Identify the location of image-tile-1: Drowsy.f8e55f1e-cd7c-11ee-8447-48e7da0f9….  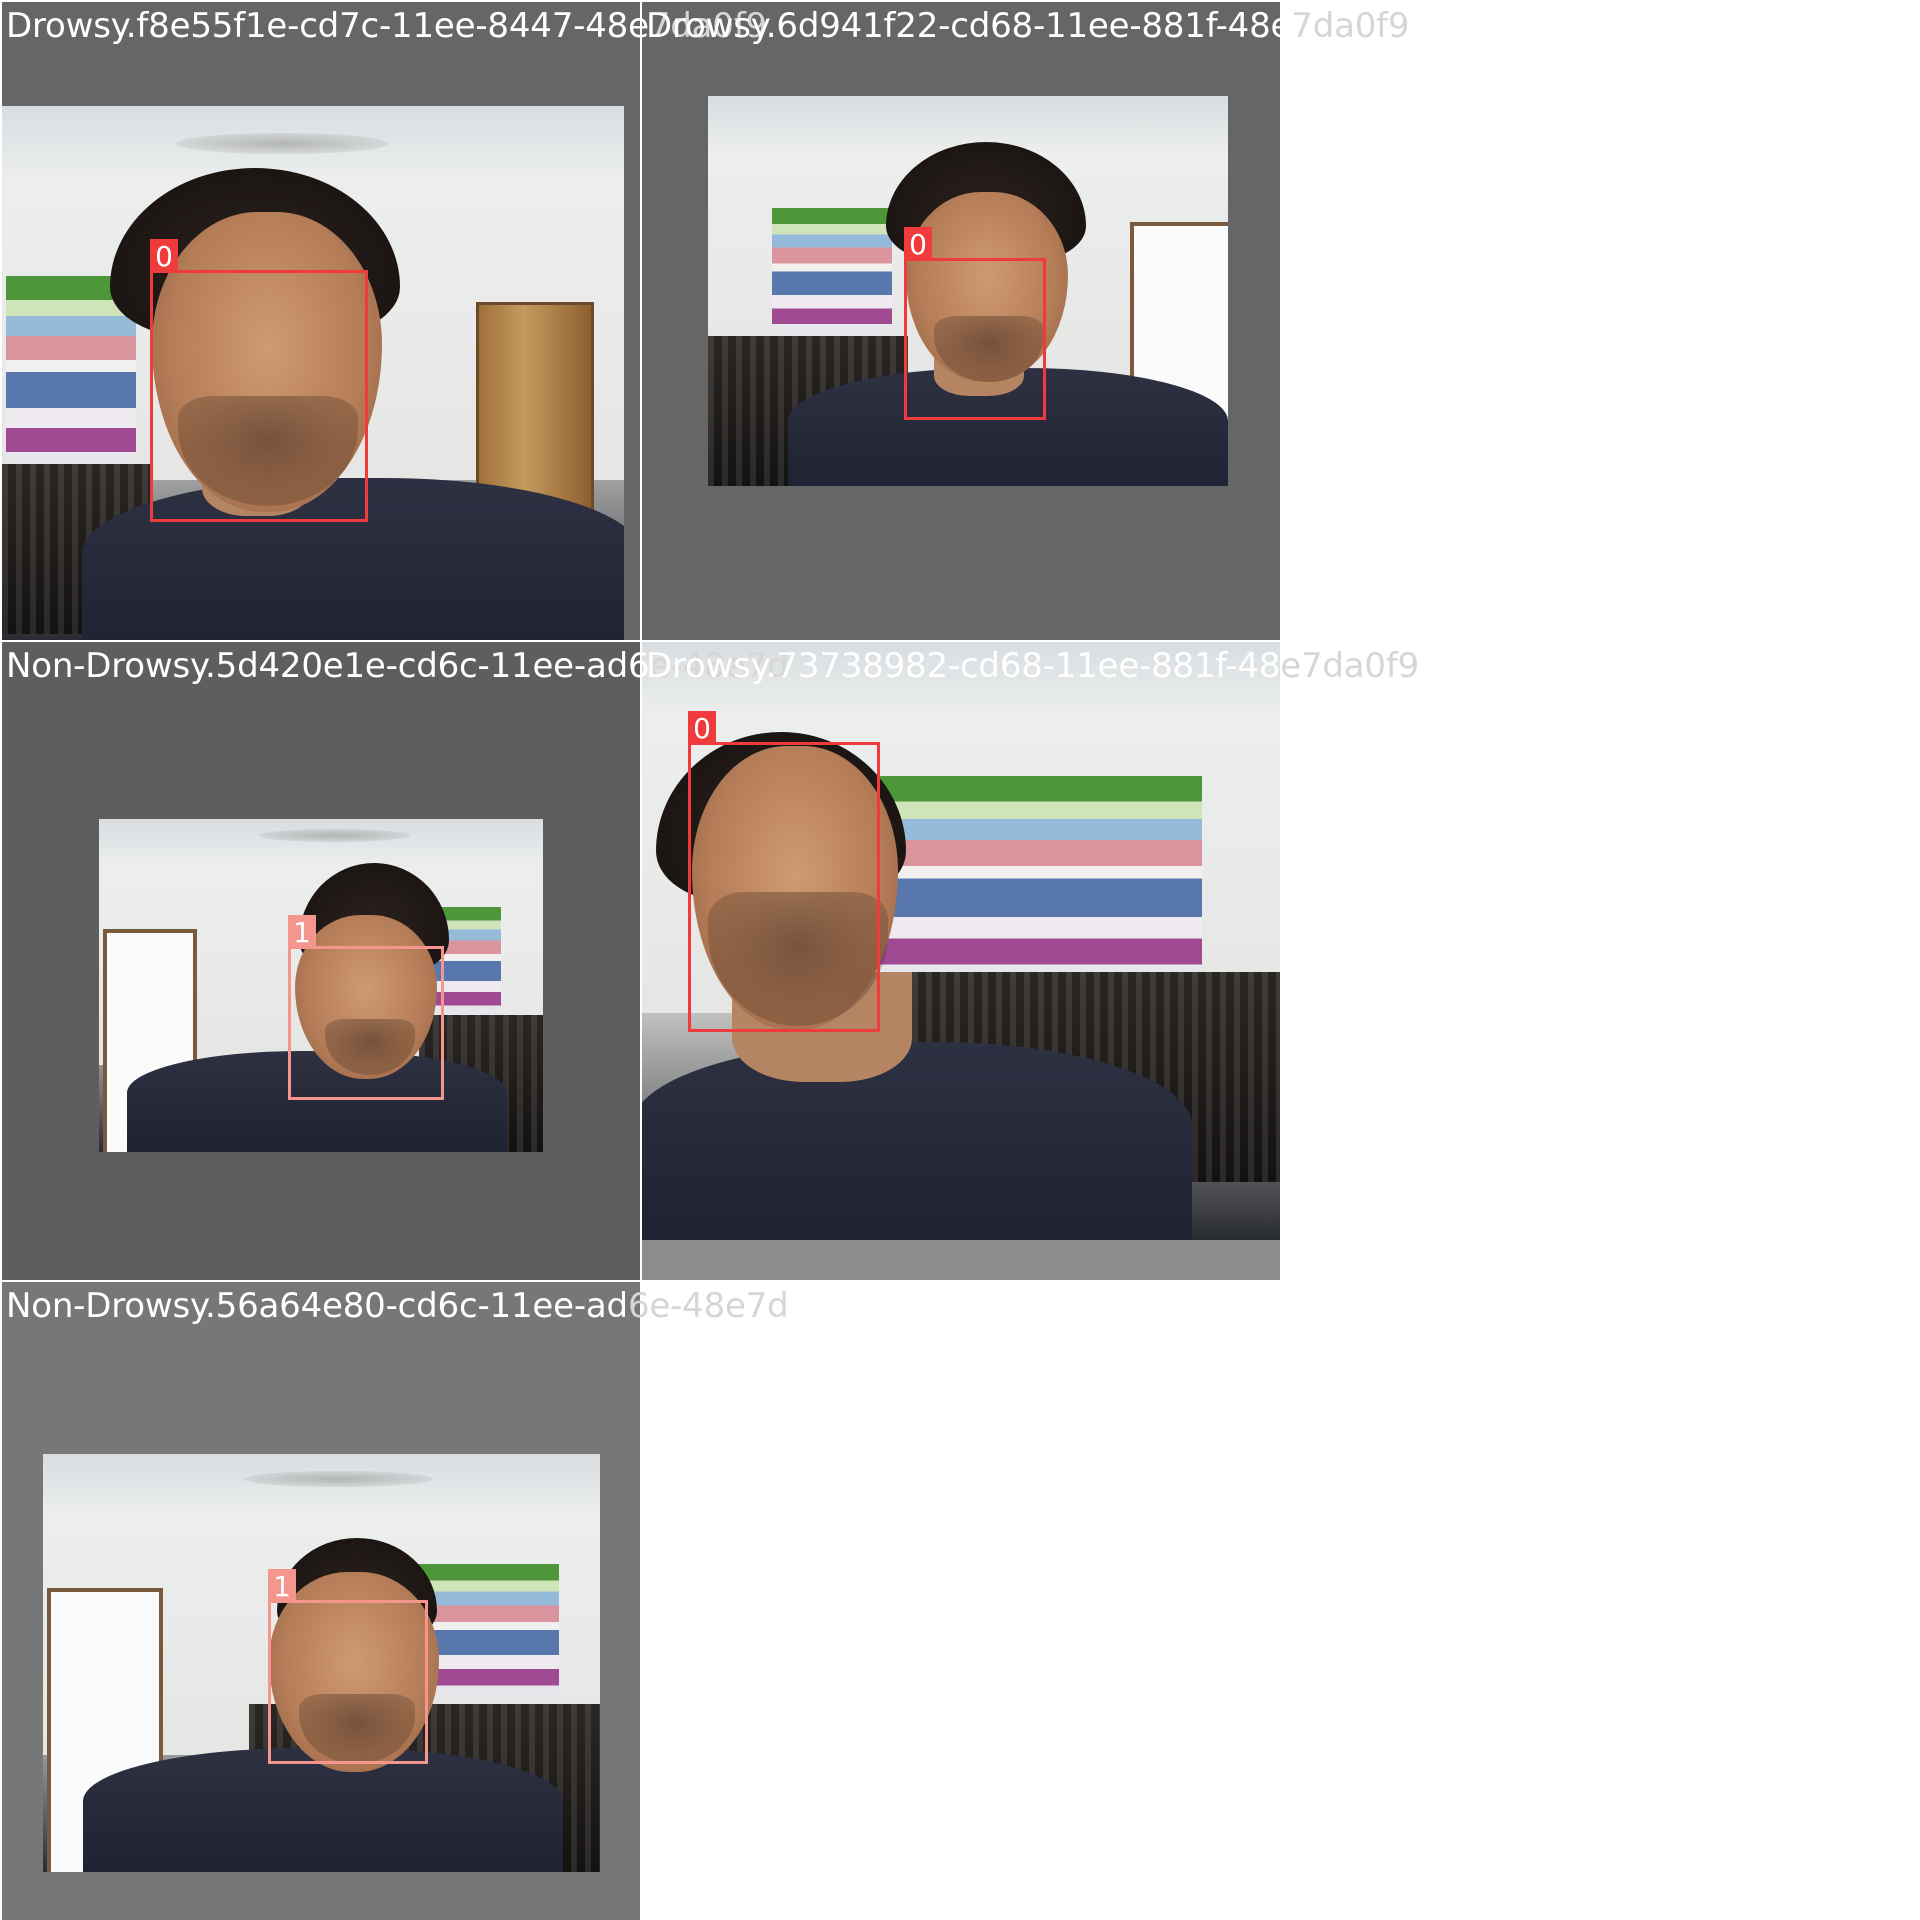
(384, 321).